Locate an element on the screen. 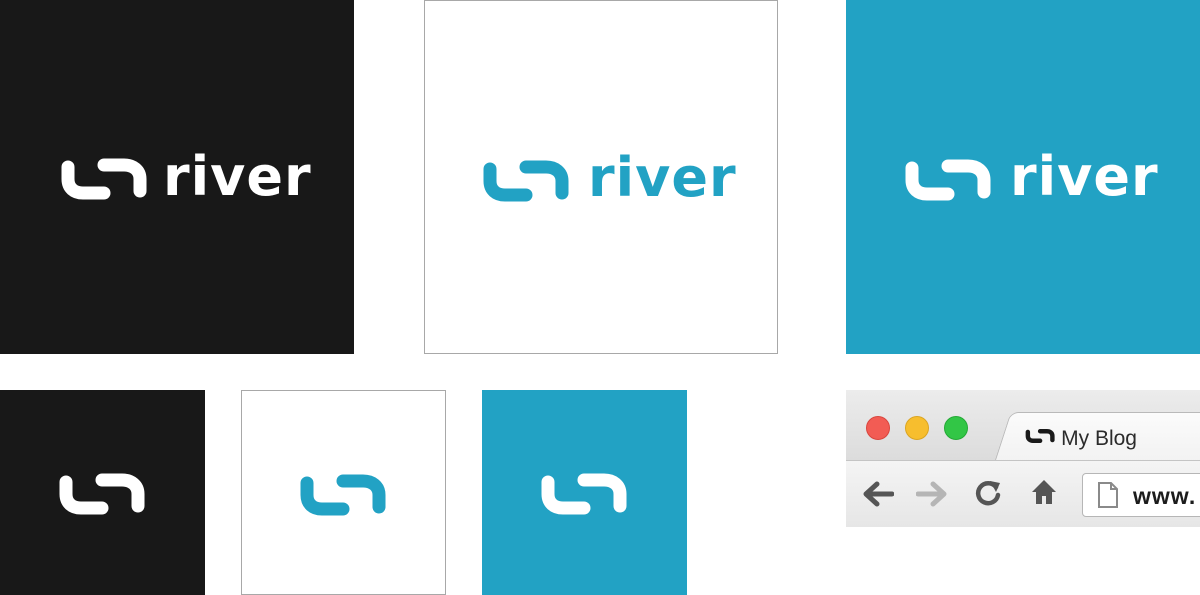 Image resolution: width=1200 pixels, height=595 pixels. light-icon-panel is located at coordinates (343, 492).